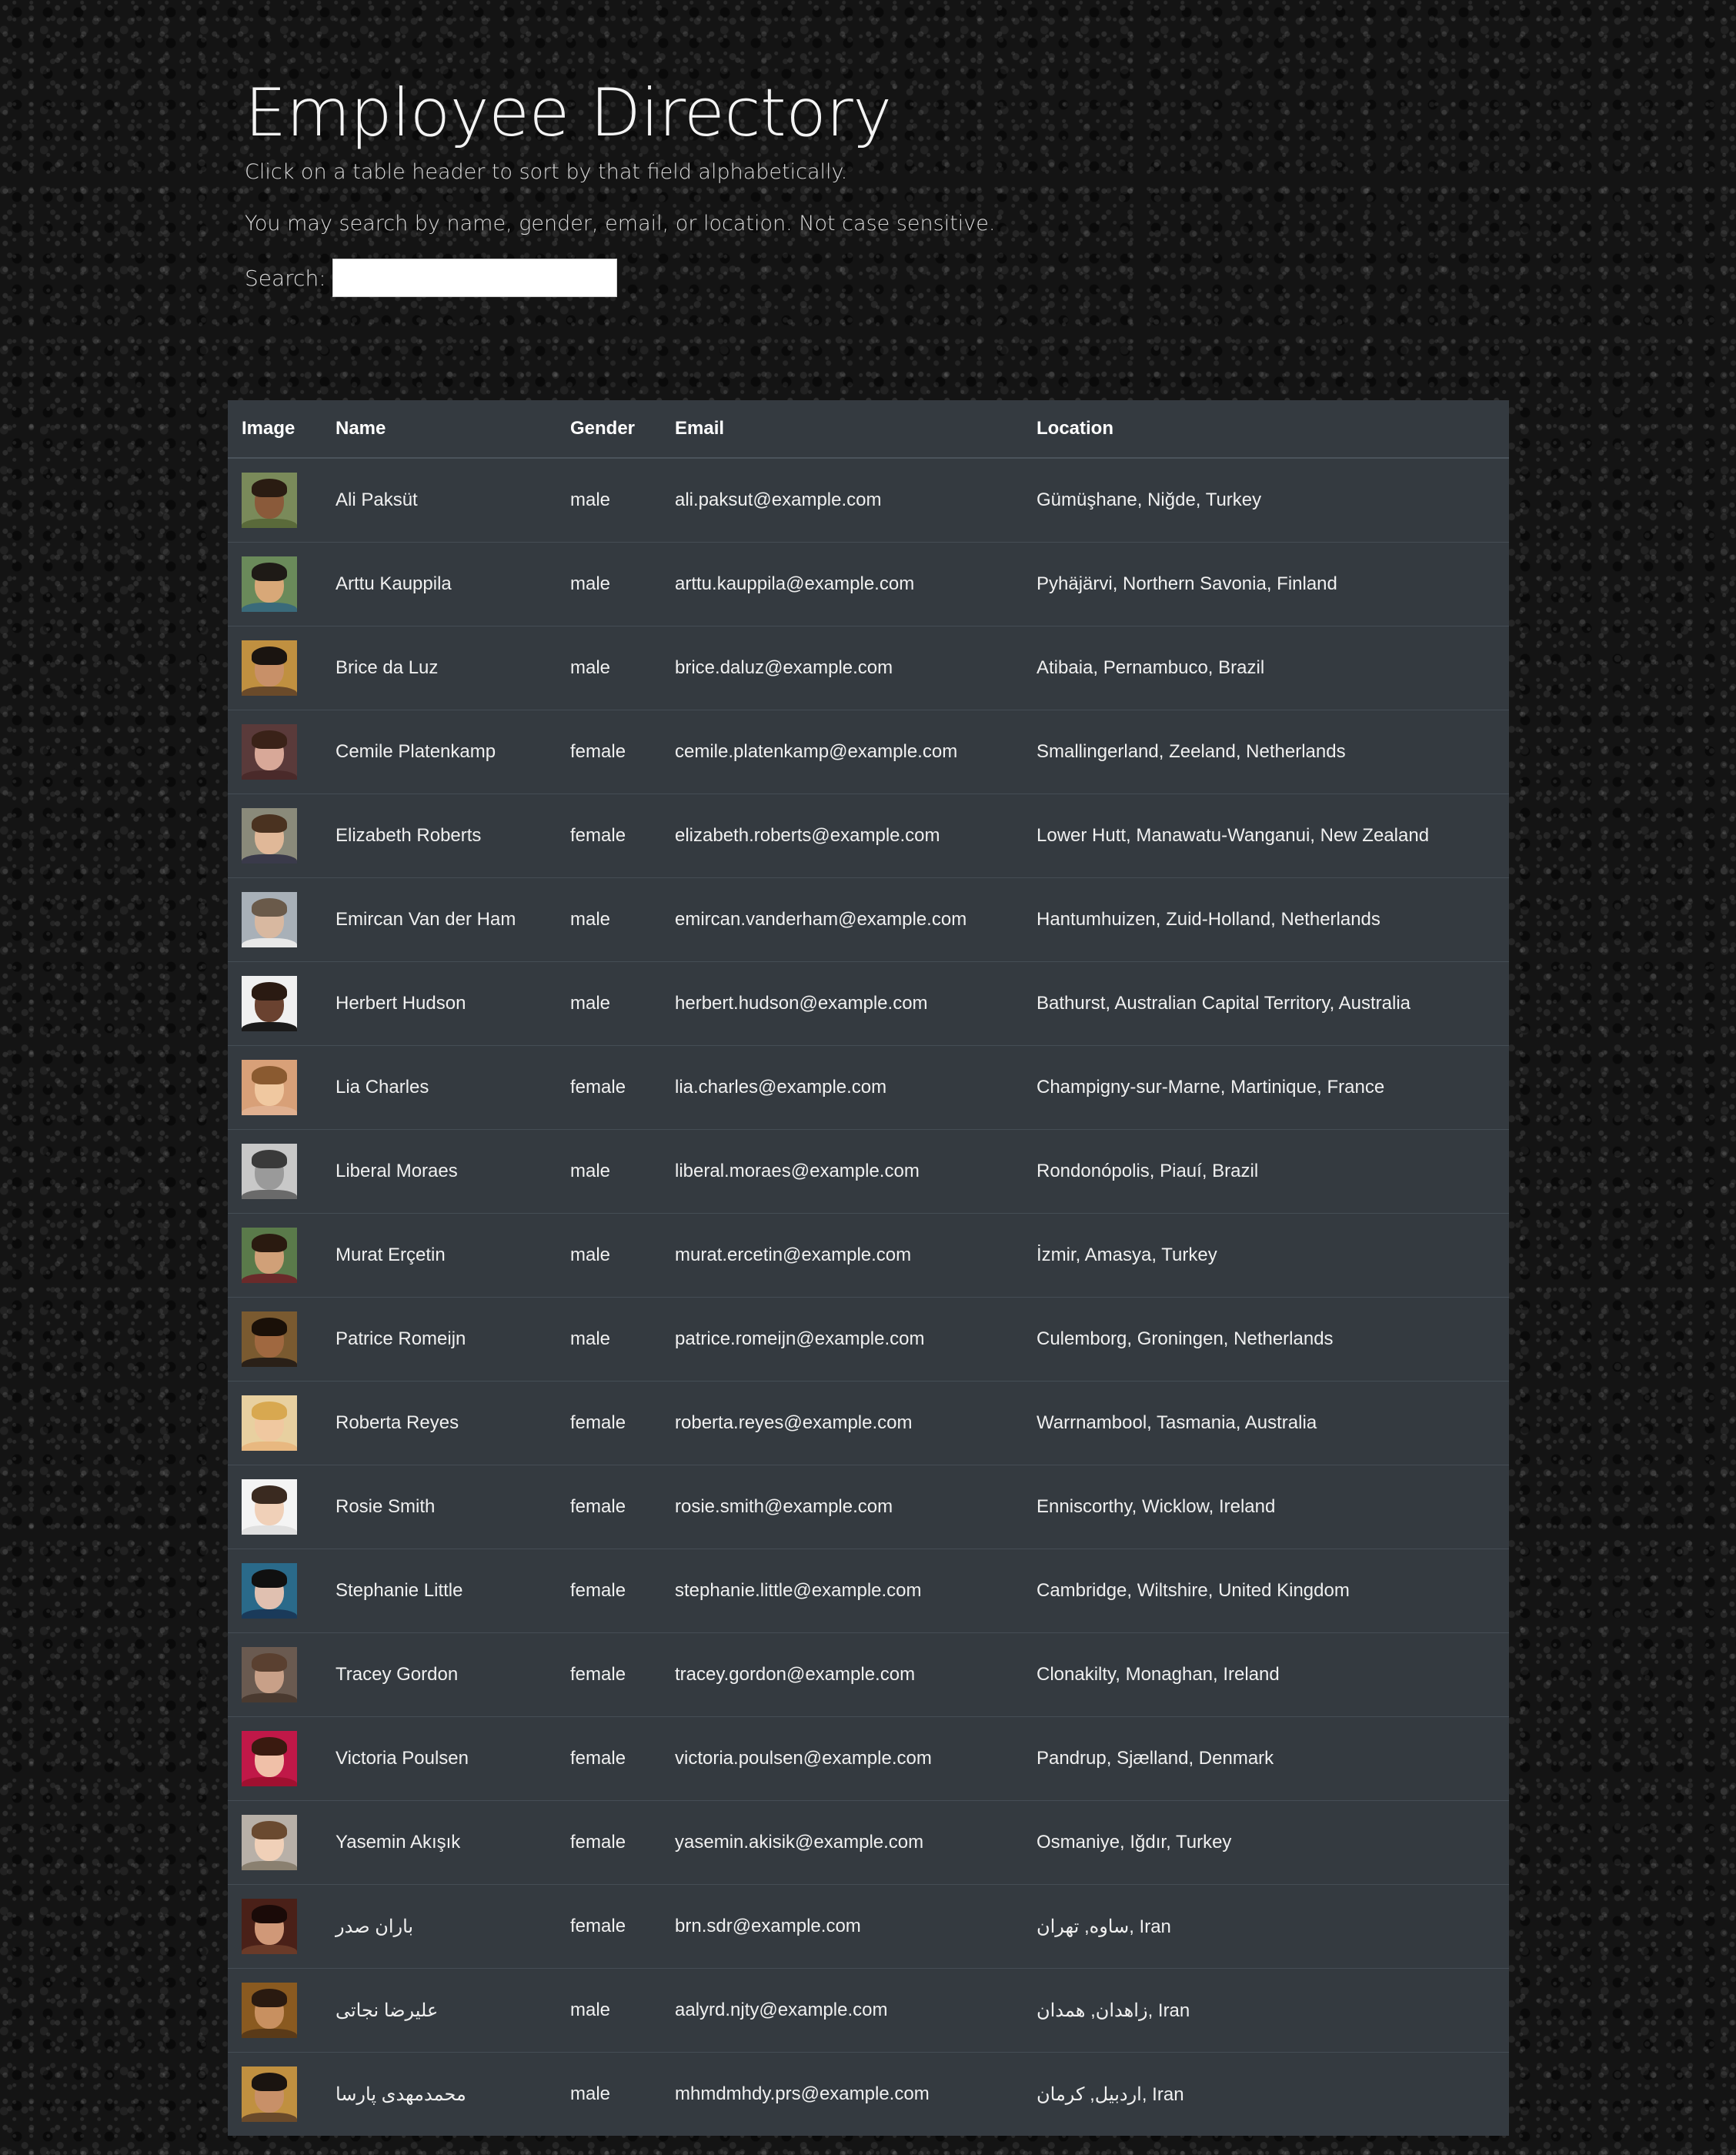  I want to click on location-cell: Atibaia, Pernambuco, Brazil, so click(1266, 668).